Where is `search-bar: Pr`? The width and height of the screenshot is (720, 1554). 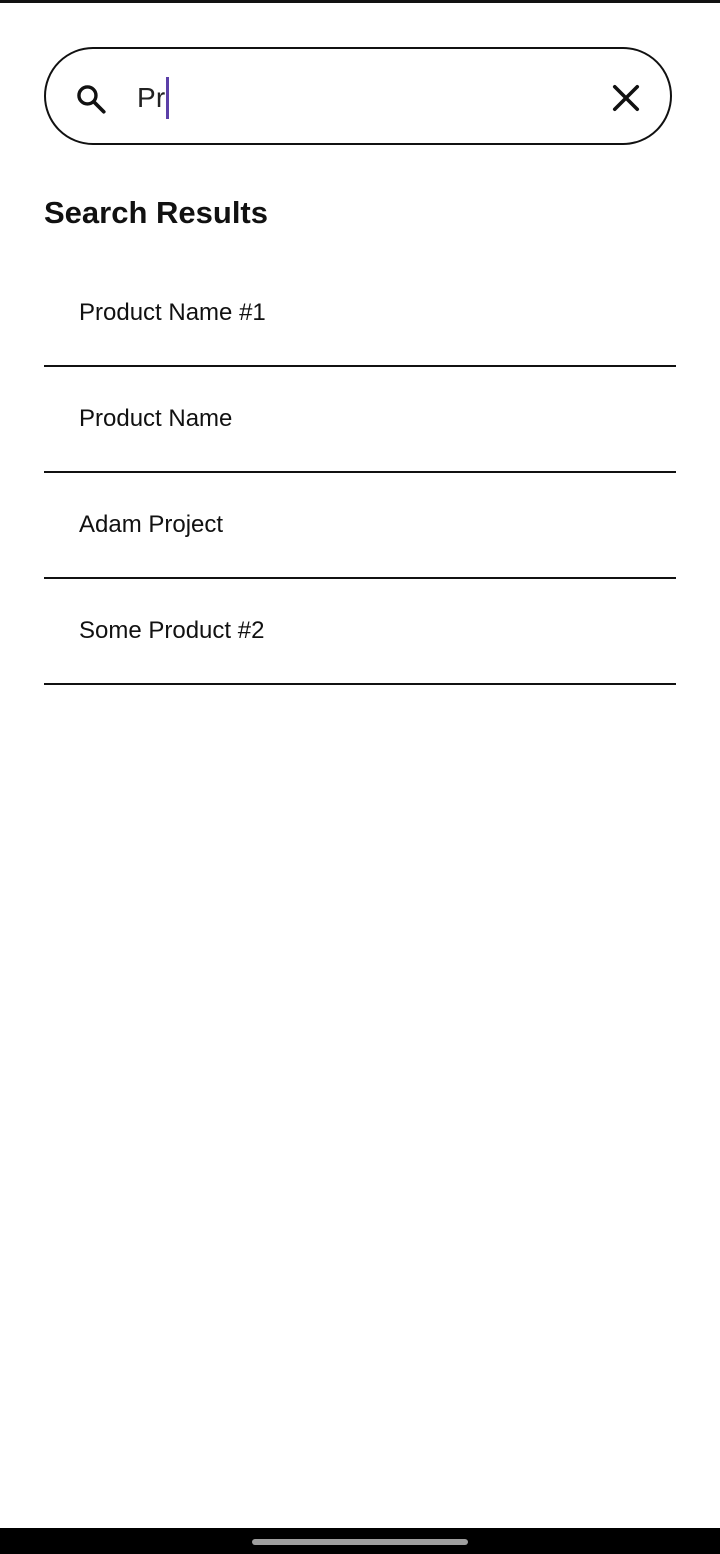
search-bar: Pr is located at coordinates (358, 96).